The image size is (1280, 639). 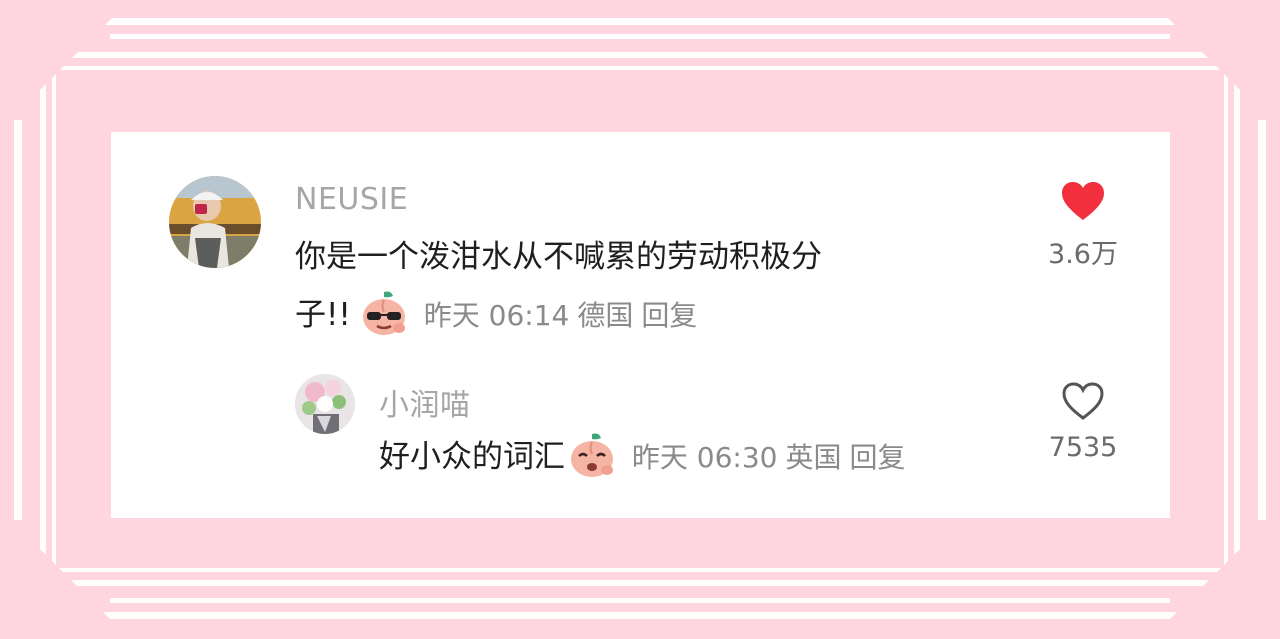 I want to click on username: 小润喵, so click(x=425, y=402).